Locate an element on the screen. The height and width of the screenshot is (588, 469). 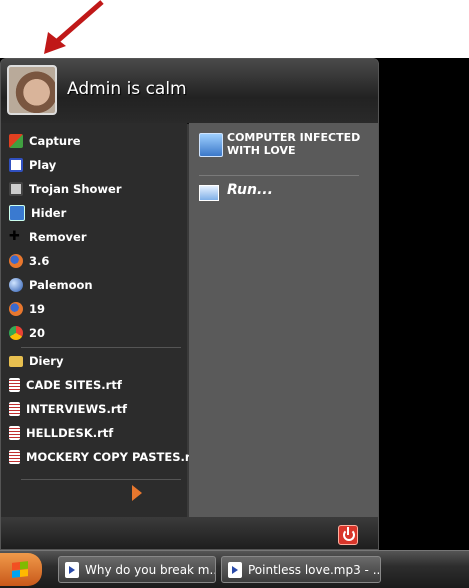
recent-label: MOCKERY COPY PASTES.rtf is located at coordinates (114, 457).